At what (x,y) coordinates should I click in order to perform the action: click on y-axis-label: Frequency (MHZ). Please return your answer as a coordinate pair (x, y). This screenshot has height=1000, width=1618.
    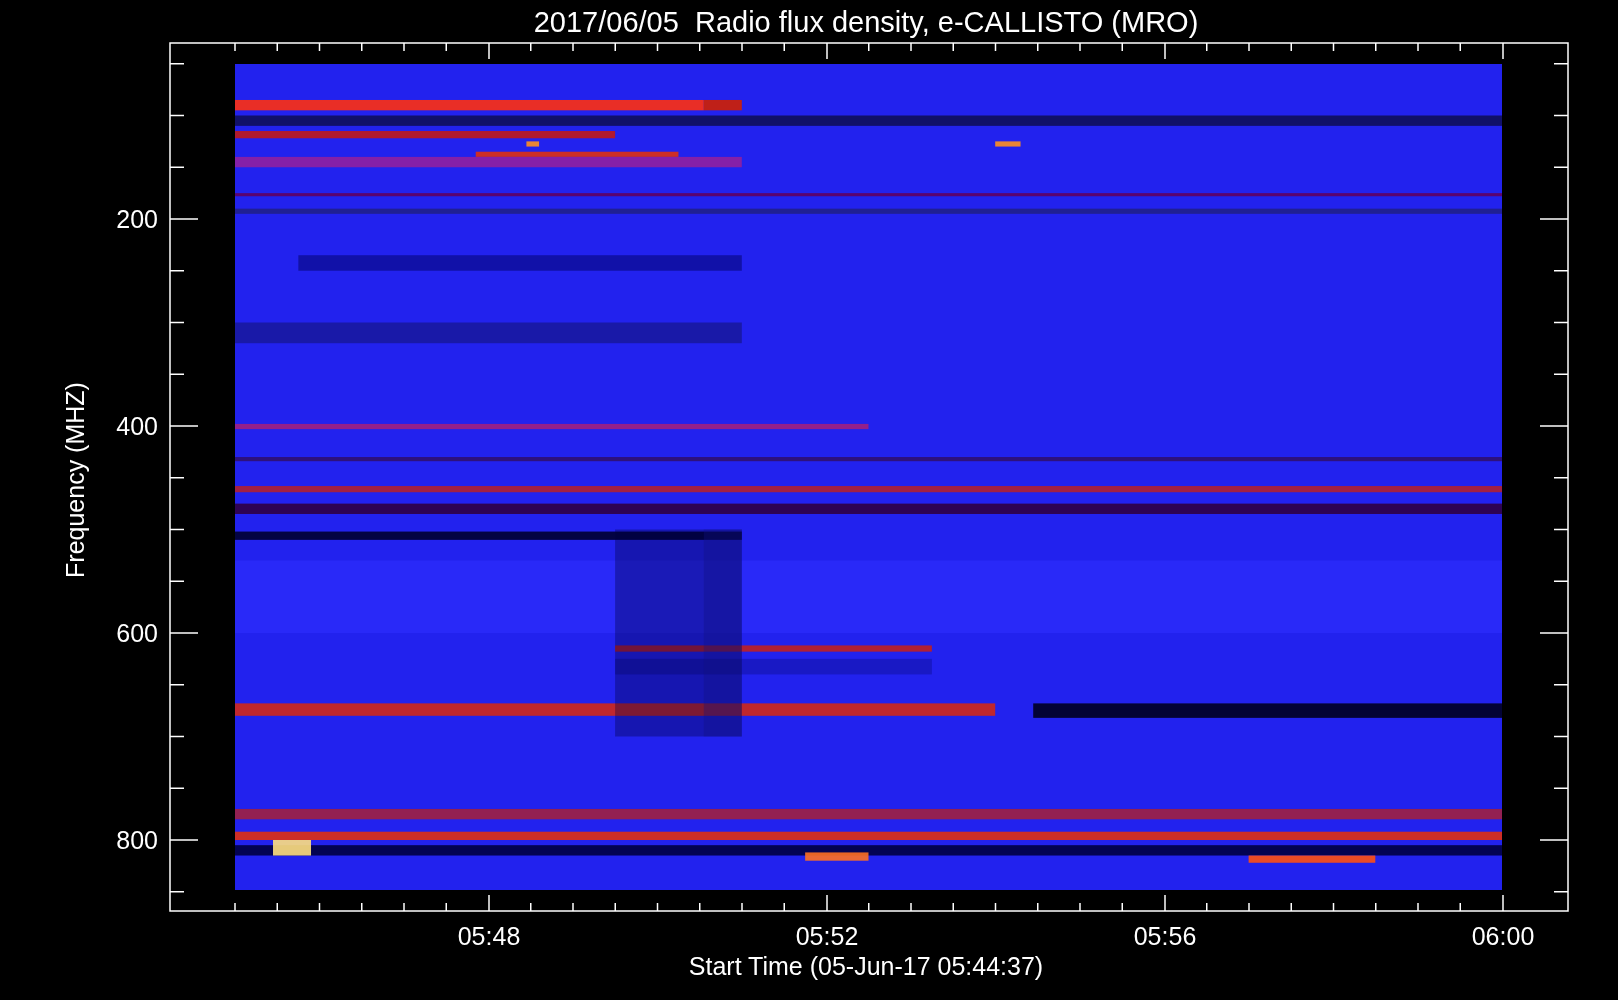
    Looking at the image, I should click on (75, 480).